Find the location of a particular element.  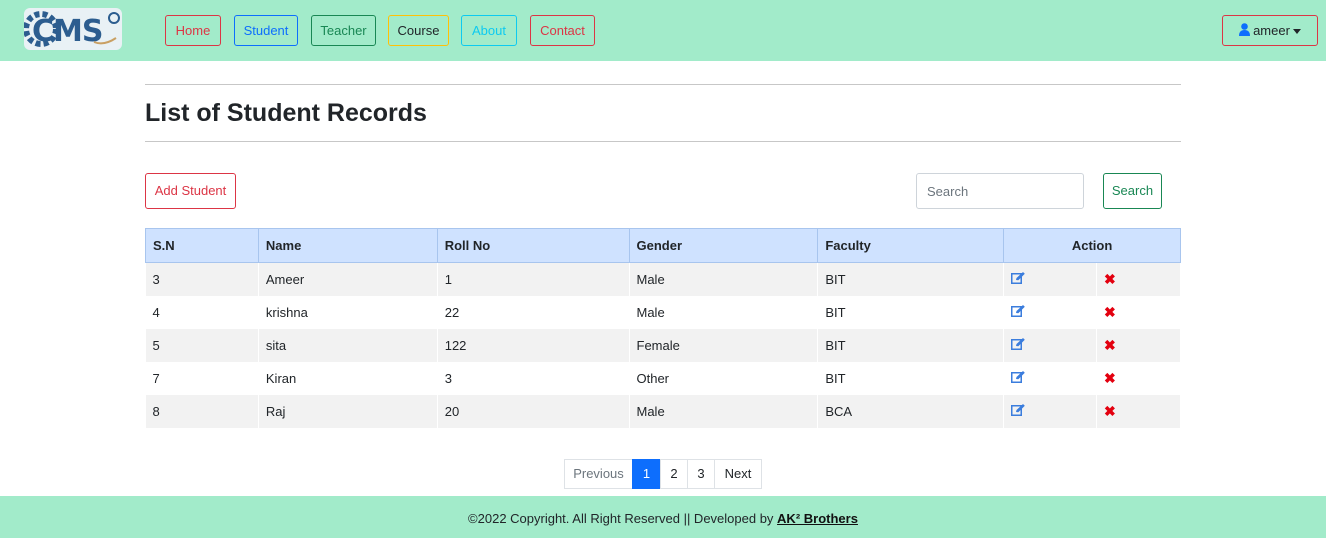

cms-logo: CMS is located at coordinates (72, 29).